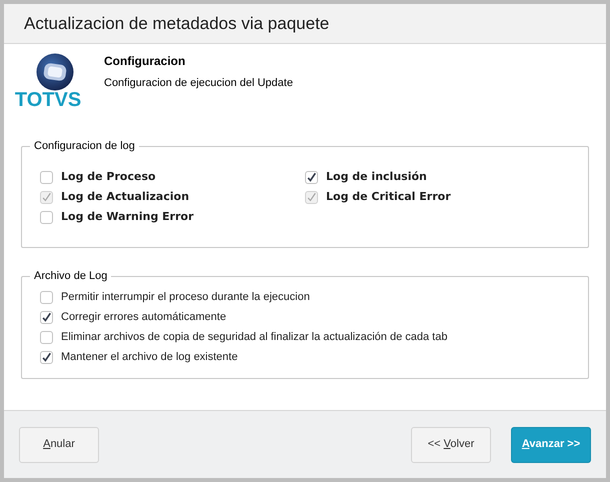 Image resolution: width=610 pixels, height=482 pixels. What do you see at coordinates (145, 61) in the screenshot?
I see `page-title: Configuracion` at bounding box center [145, 61].